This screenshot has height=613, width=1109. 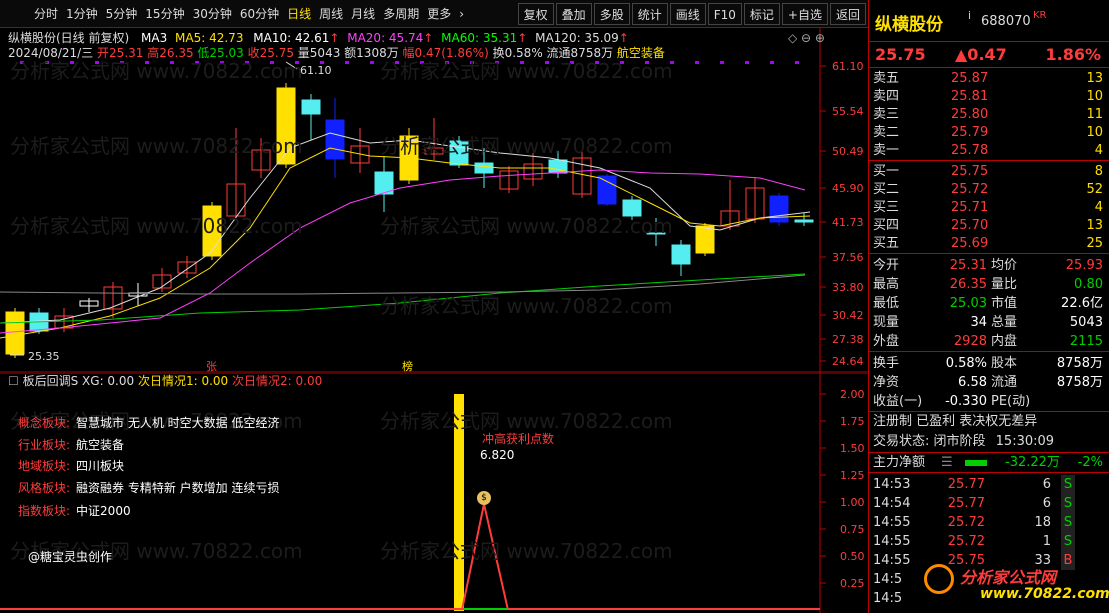 What do you see at coordinates (371, 53) in the screenshot?
I see `bar-amount: 额1308万` at bounding box center [371, 53].